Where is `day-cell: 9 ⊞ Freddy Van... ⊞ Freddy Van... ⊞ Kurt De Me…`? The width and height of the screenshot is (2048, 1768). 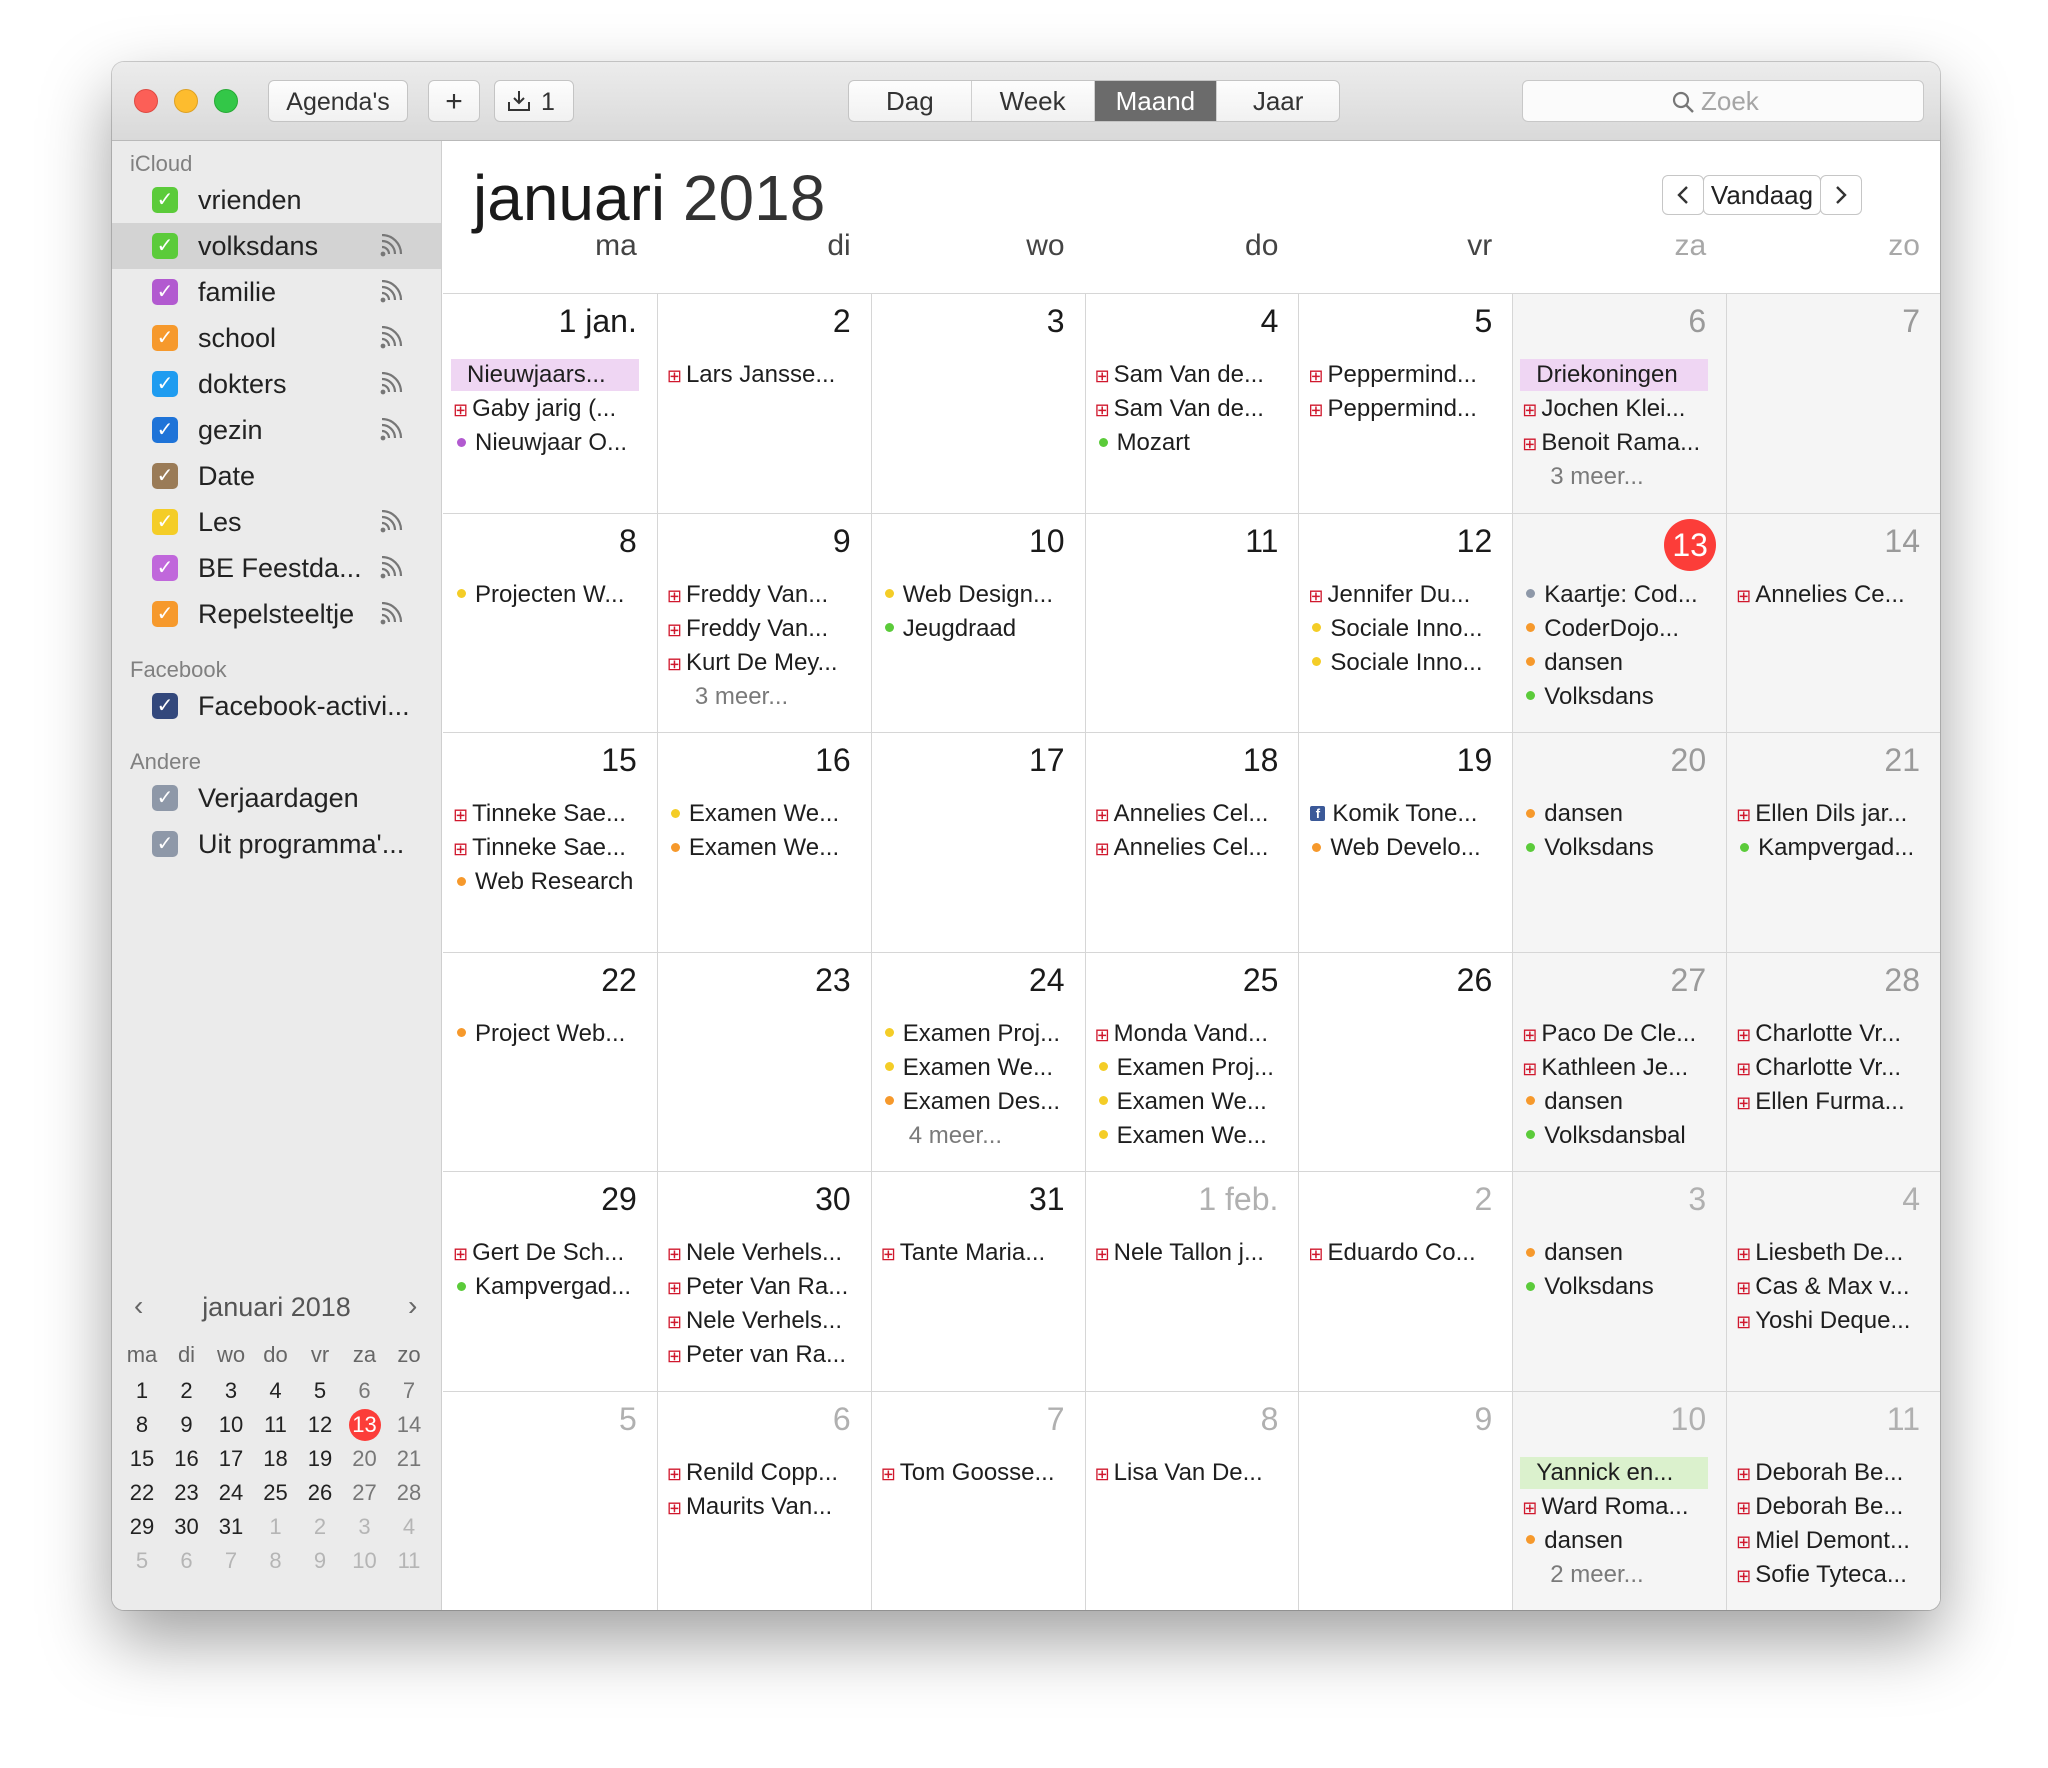 day-cell: 9 ⊞ Freddy Van... ⊞ Freddy Van... ⊞ Kurt De Me… is located at coordinates (764, 623).